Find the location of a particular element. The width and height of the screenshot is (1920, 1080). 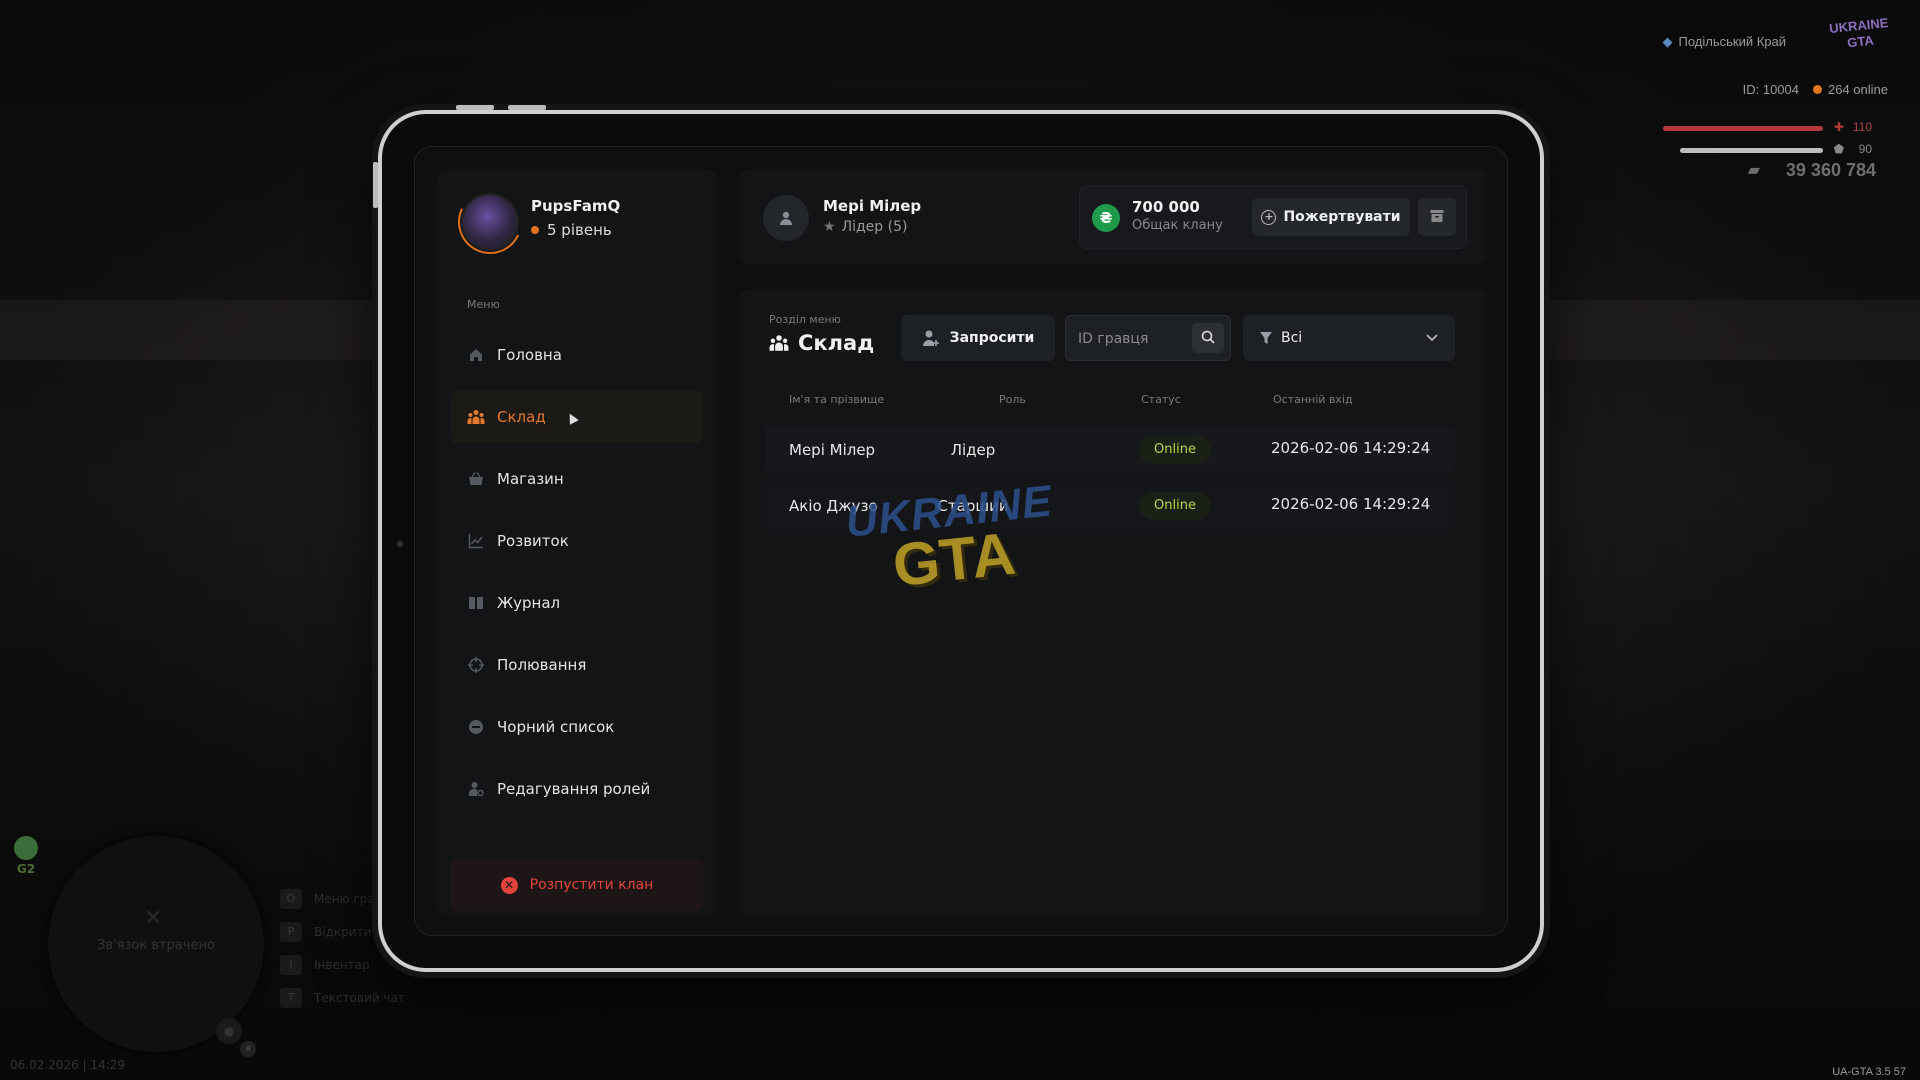

user-role: ★ Лідер (5) is located at coordinates (865, 227).